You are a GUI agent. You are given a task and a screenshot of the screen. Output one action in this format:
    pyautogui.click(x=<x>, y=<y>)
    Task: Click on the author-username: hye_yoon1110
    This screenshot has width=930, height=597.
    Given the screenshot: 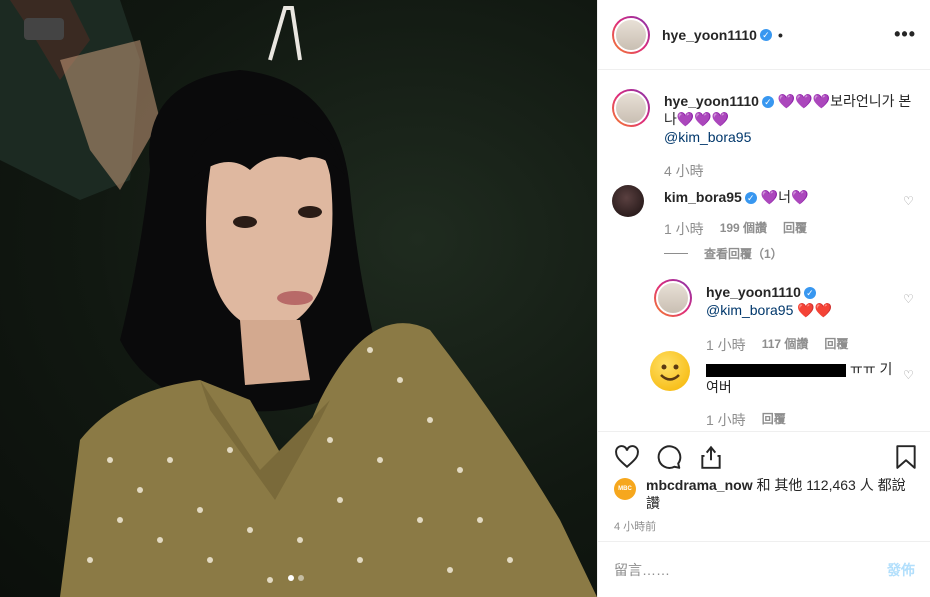 What is the action you would take?
    pyautogui.click(x=709, y=35)
    